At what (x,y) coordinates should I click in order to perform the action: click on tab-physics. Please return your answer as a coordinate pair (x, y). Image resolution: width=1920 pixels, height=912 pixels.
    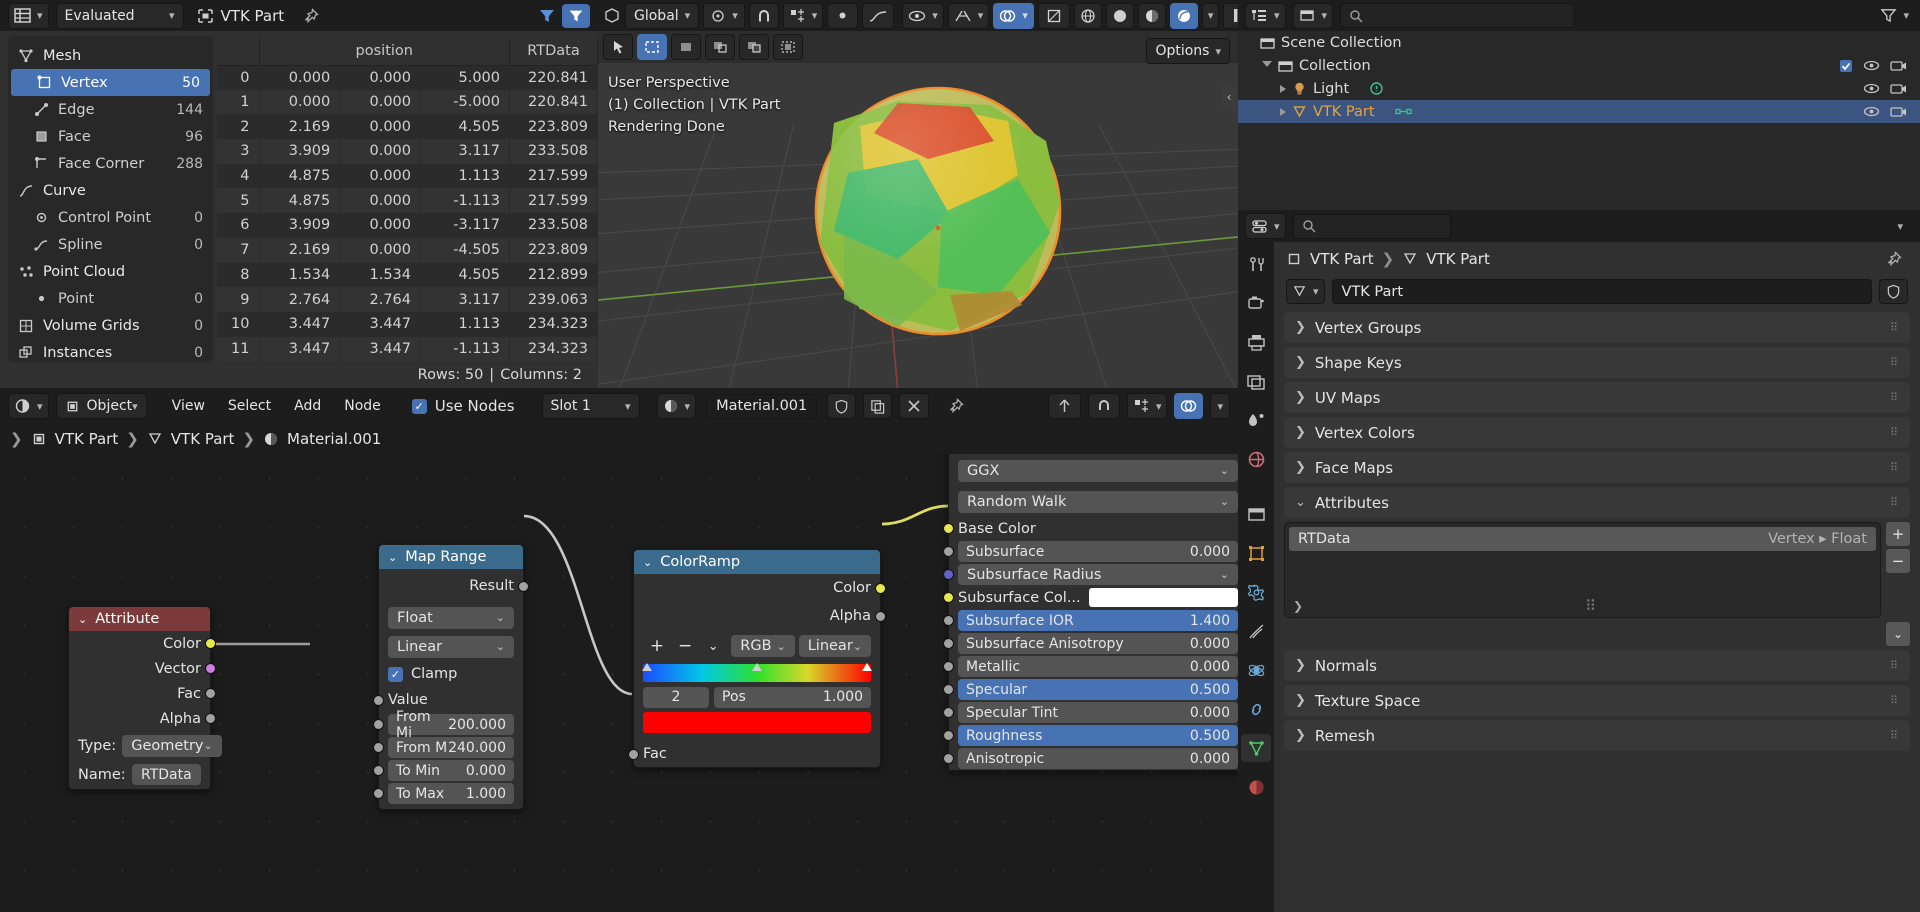
    Looking at the image, I should click on (1256, 670).